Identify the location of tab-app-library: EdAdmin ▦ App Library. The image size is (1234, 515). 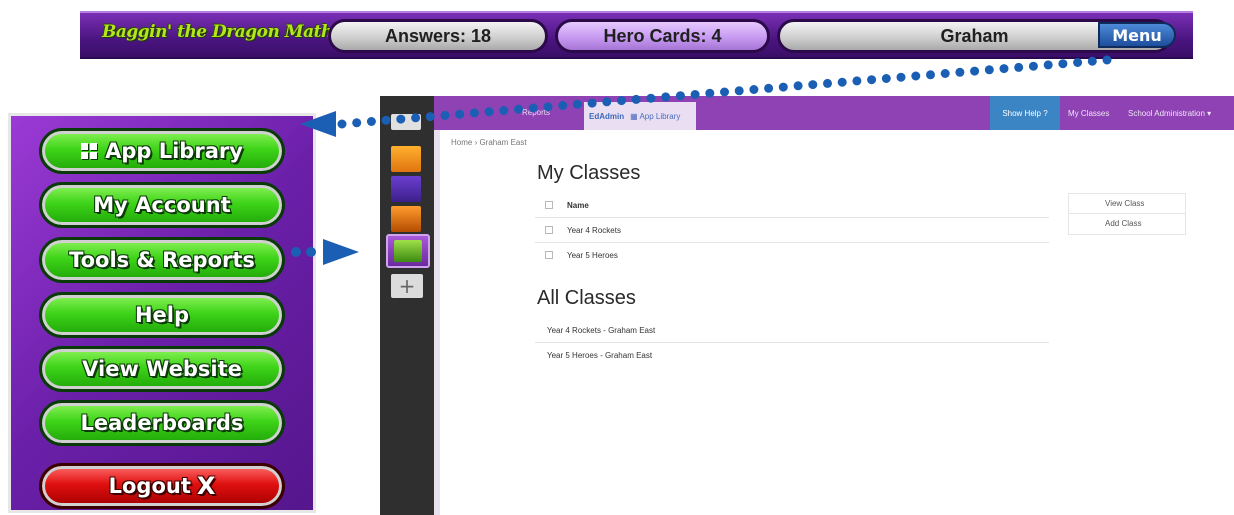
(640, 116).